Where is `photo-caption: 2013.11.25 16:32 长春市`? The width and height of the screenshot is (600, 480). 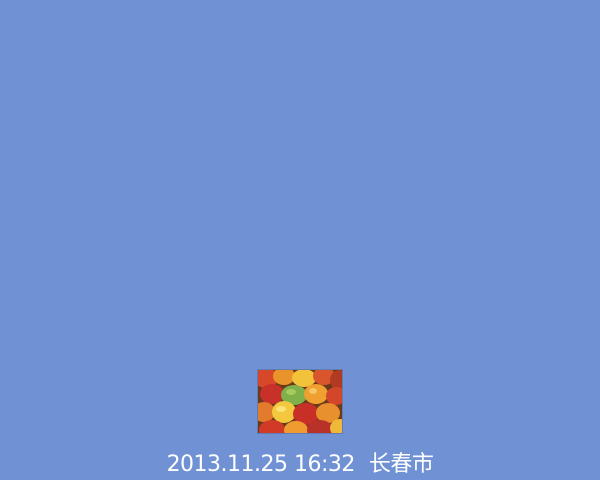
photo-caption: 2013.11.25 16:32 长春市 is located at coordinates (300, 462).